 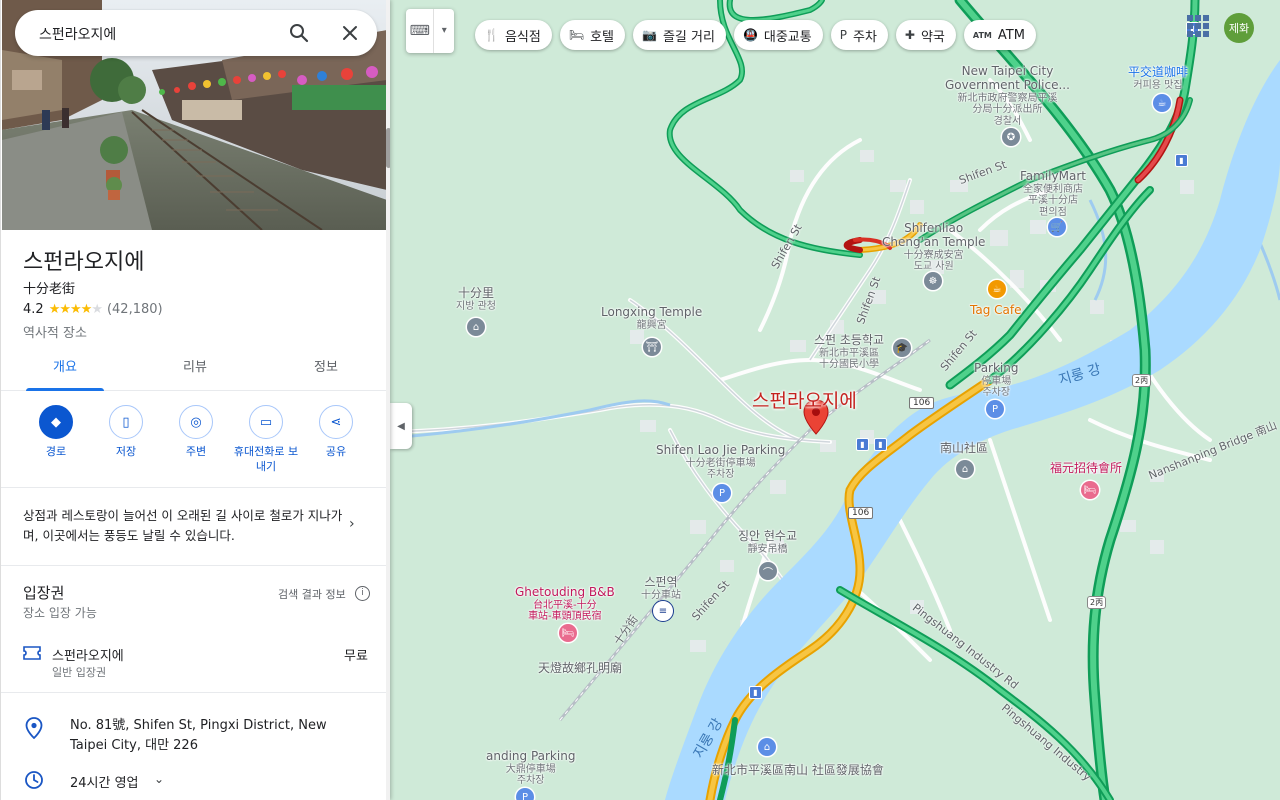 What do you see at coordinates (1057, 227) in the screenshot?
I see `convenience-store-icon: 🛒` at bounding box center [1057, 227].